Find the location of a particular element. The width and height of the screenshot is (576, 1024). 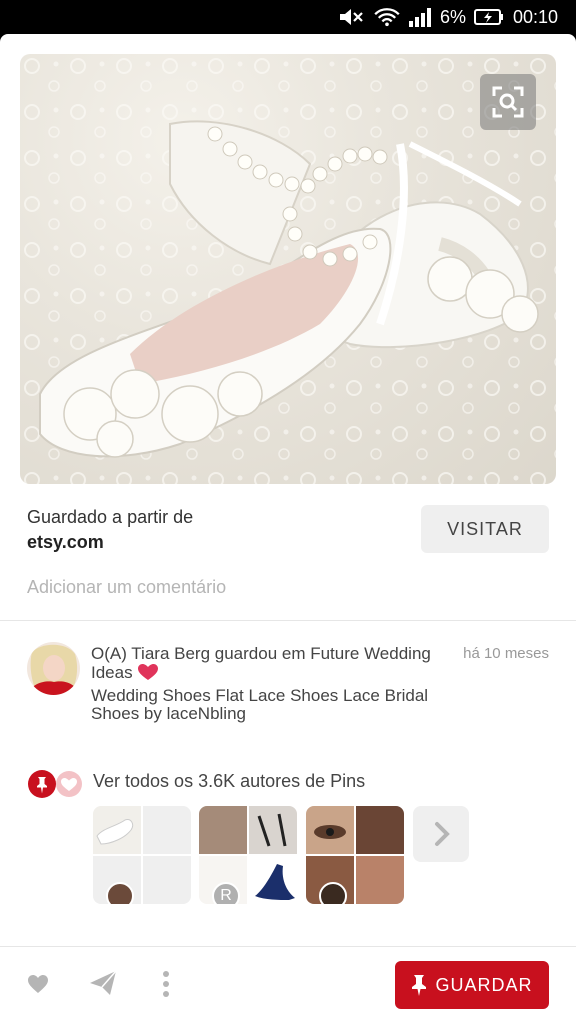

chevron-right-icon is located at coordinates (442, 834).